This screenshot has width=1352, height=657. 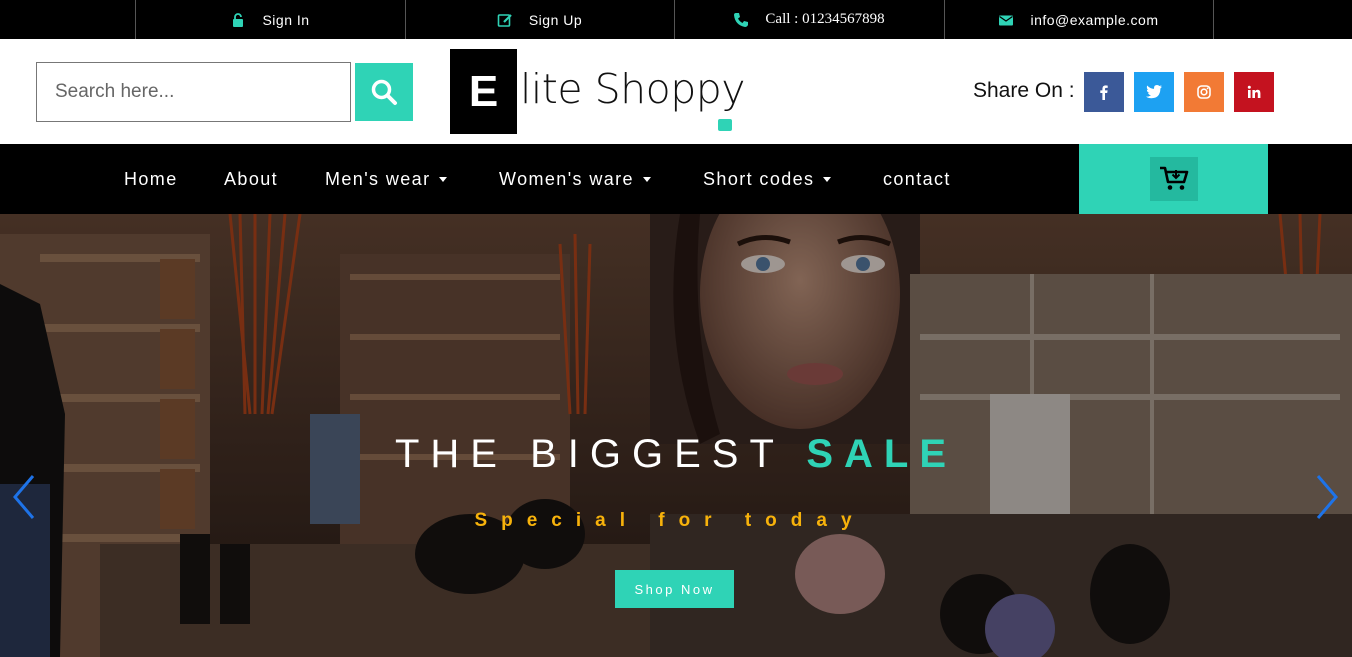 I want to click on cart-area, so click(x=1173, y=179).